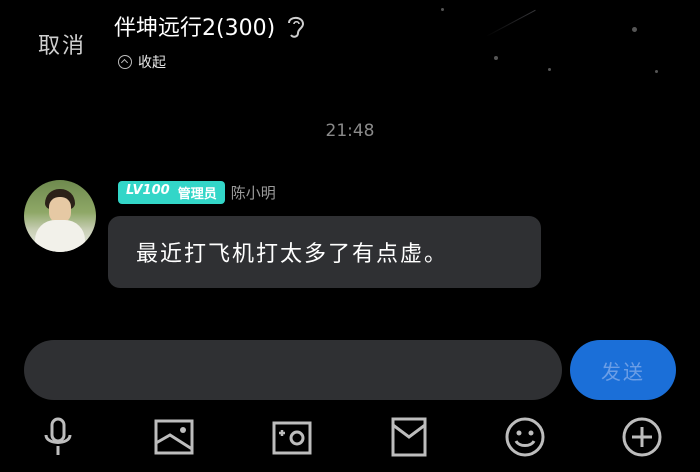 The width and height of the screenshot is (700, 472). What do you see at coordinates (171, 192) in the screenshot?
I see `admin-badge: LV100 管理员` at bounding box center [171, 192].